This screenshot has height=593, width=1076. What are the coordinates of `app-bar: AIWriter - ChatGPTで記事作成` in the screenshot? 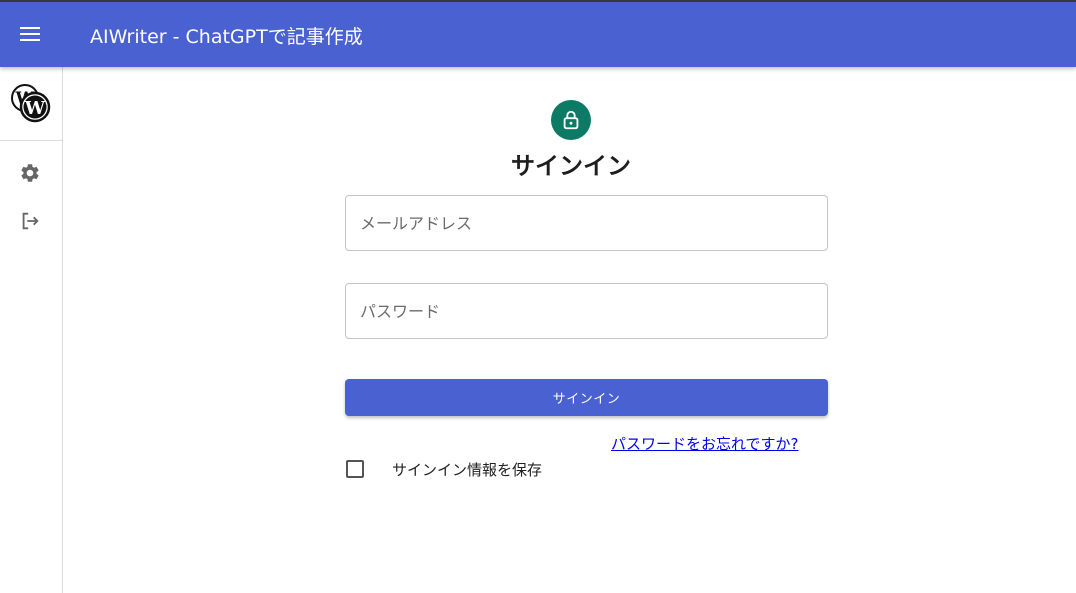 It's located at (538, 34).